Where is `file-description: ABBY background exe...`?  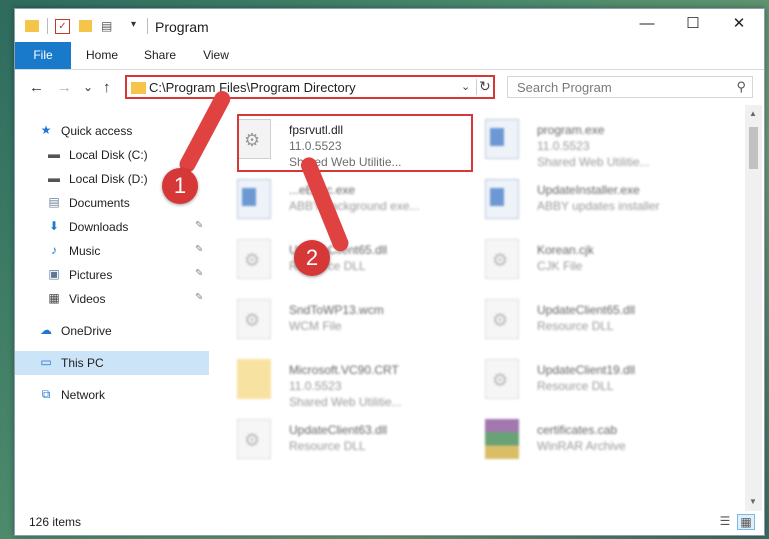 file-description: ABBY background exe... is located at coordinates (354, 206).